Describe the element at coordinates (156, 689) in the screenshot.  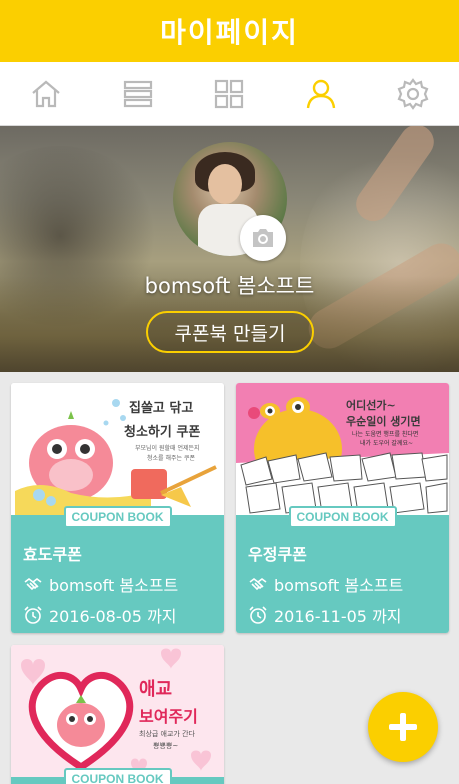
I see `illustration-headline: 애교` at that location.